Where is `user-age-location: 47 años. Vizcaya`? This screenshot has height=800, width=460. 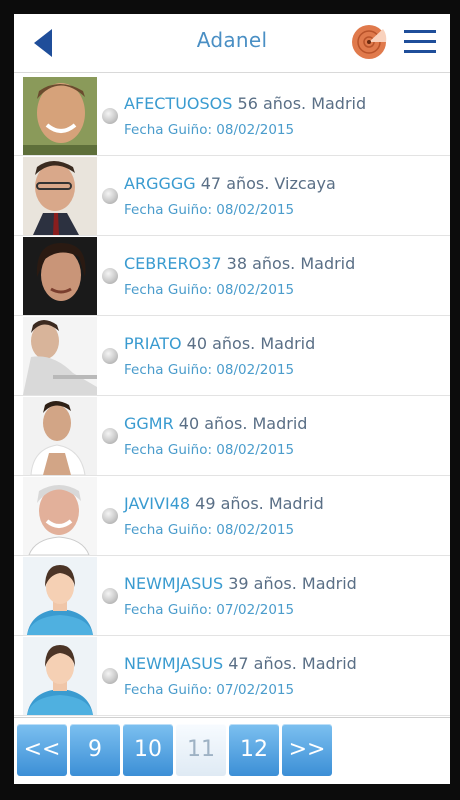
user-age-location: 47 años. Vizcaya is located at coordinates (265, 183).